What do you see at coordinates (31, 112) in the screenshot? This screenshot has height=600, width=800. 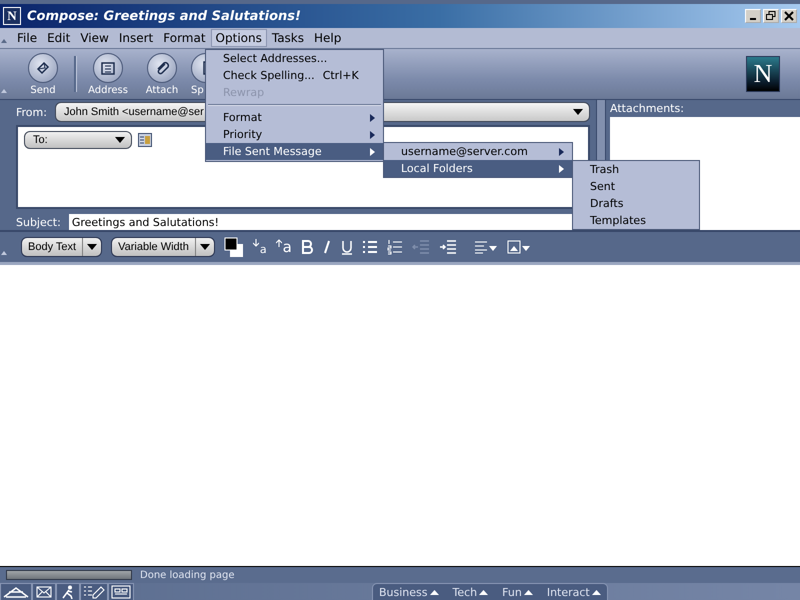 I see `from-label: From:` at bounding box center [31, 112].